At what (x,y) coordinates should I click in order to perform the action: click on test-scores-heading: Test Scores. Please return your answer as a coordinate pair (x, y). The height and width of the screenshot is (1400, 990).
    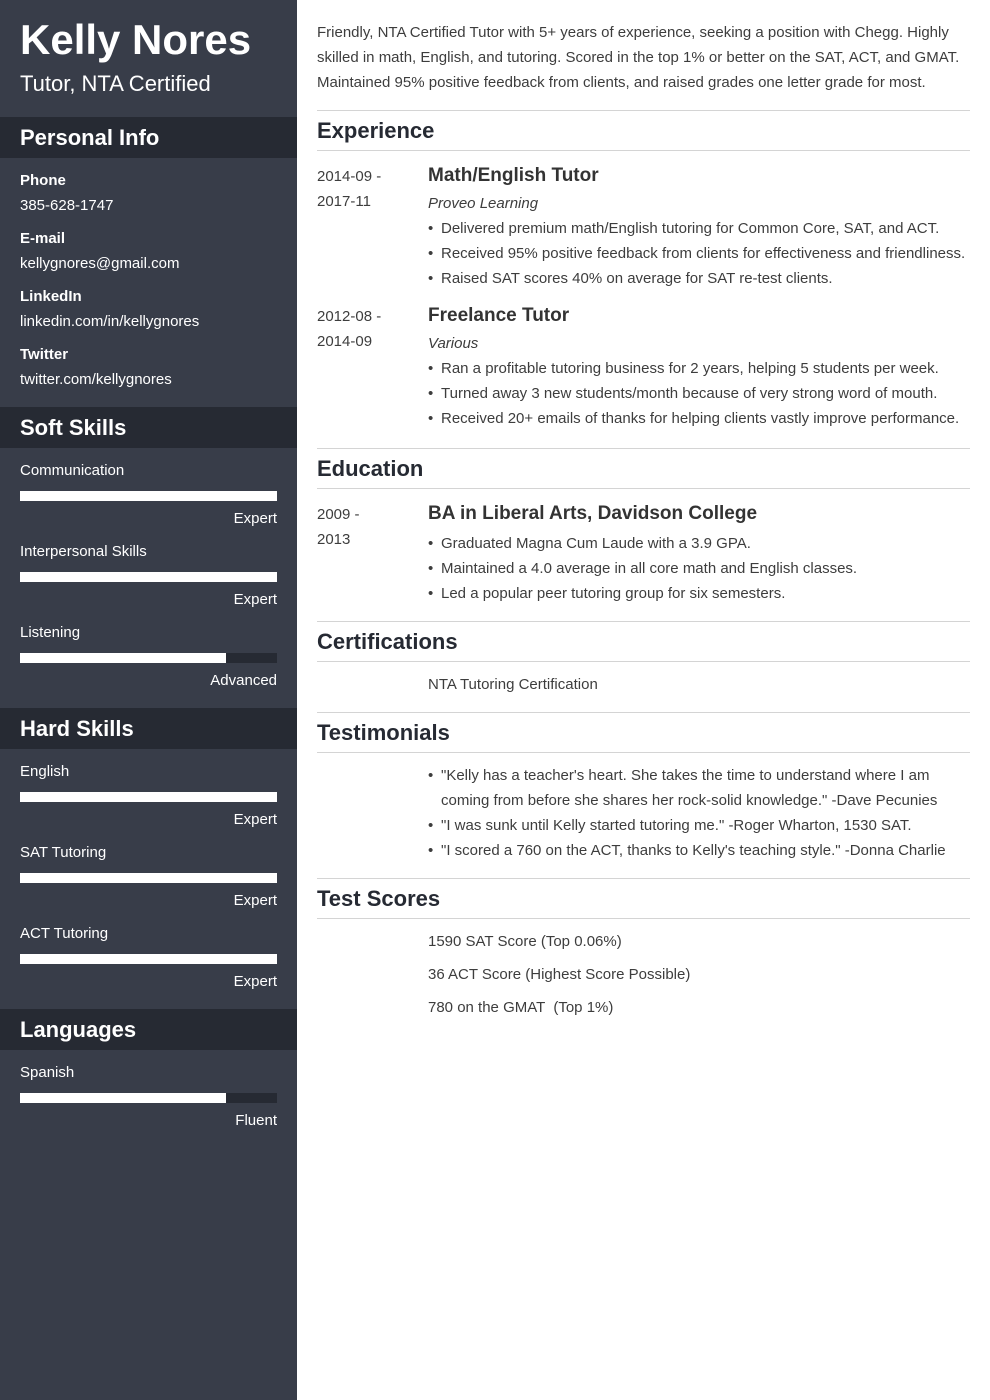
    Looking at the image, I should click on (379, 898).